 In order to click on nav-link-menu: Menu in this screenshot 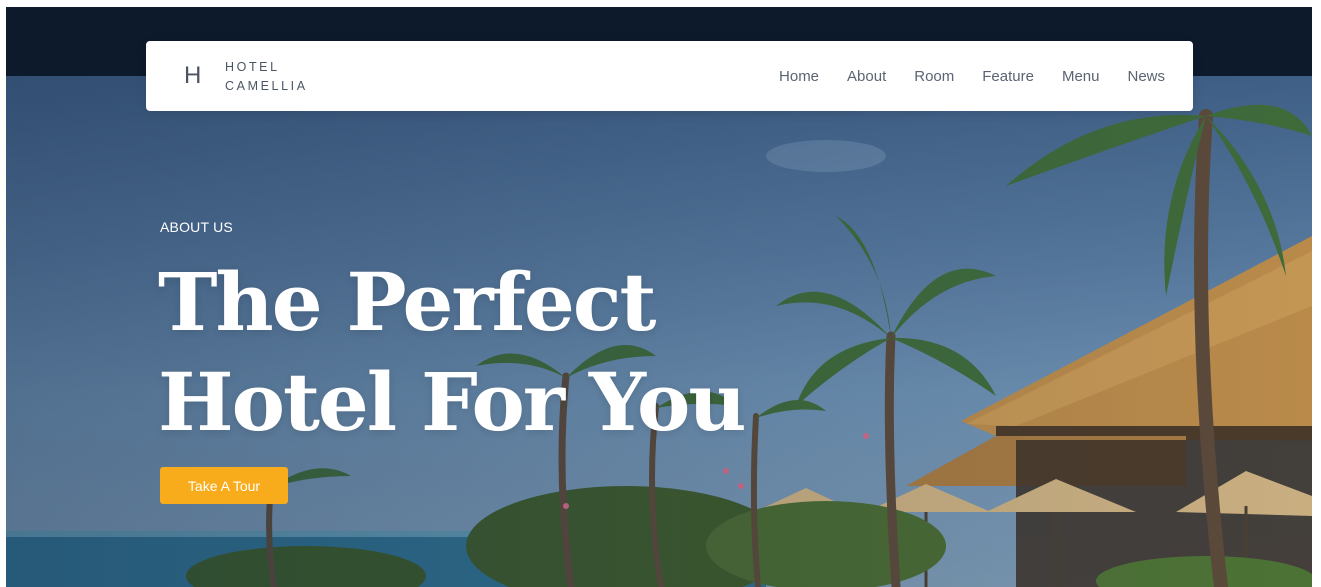, I will do `click(1081, 76)`.